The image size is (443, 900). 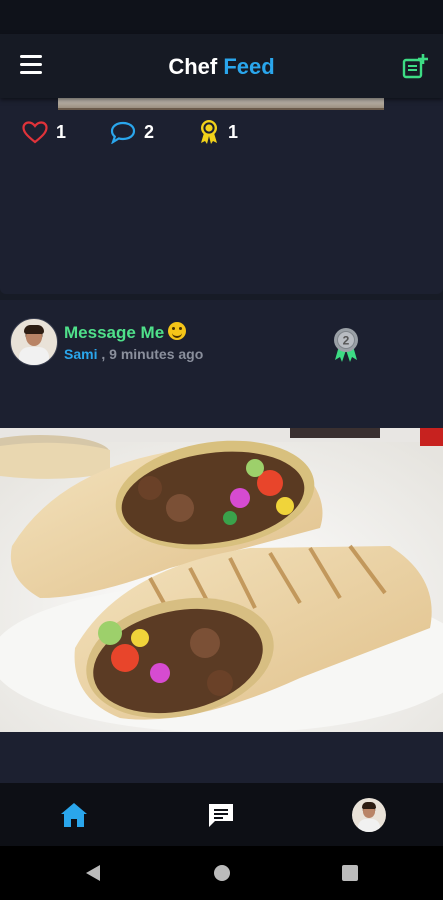 What do you see at coordinates (114, 332) in the screenshot?
I see `post-title-text: Message Me` at bounding box center [114, 332].